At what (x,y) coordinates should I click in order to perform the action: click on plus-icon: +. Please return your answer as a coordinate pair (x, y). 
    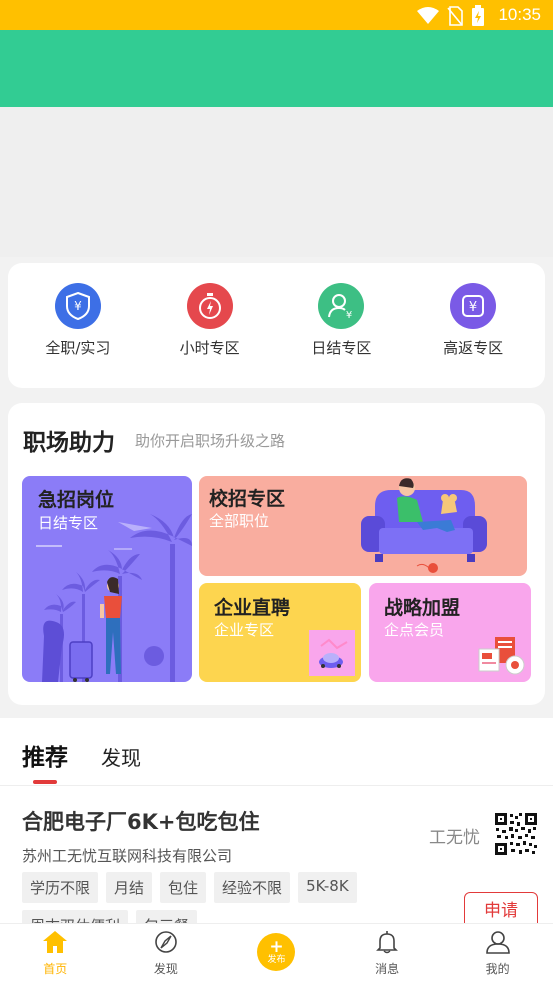
    Looking at the image, I should click on (276, 947).